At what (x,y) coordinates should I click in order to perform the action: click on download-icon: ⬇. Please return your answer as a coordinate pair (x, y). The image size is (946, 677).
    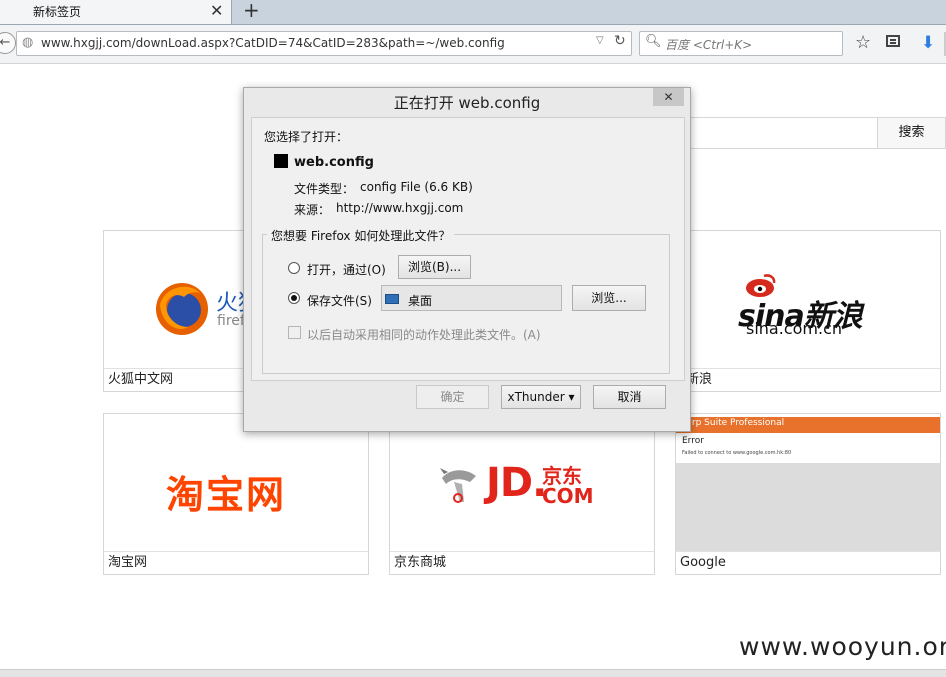
    Looking at the image, I should click on (928, 43).